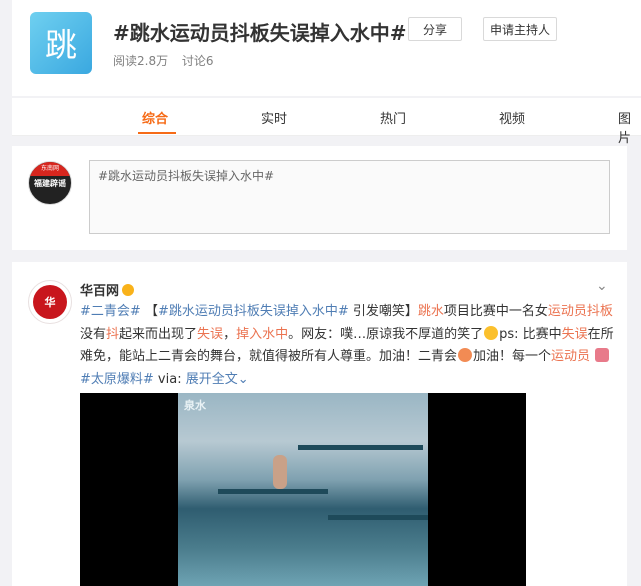  Describe the element at coordinates (435, 29) in the screenshot. I see `share-button: 分享` at that location.